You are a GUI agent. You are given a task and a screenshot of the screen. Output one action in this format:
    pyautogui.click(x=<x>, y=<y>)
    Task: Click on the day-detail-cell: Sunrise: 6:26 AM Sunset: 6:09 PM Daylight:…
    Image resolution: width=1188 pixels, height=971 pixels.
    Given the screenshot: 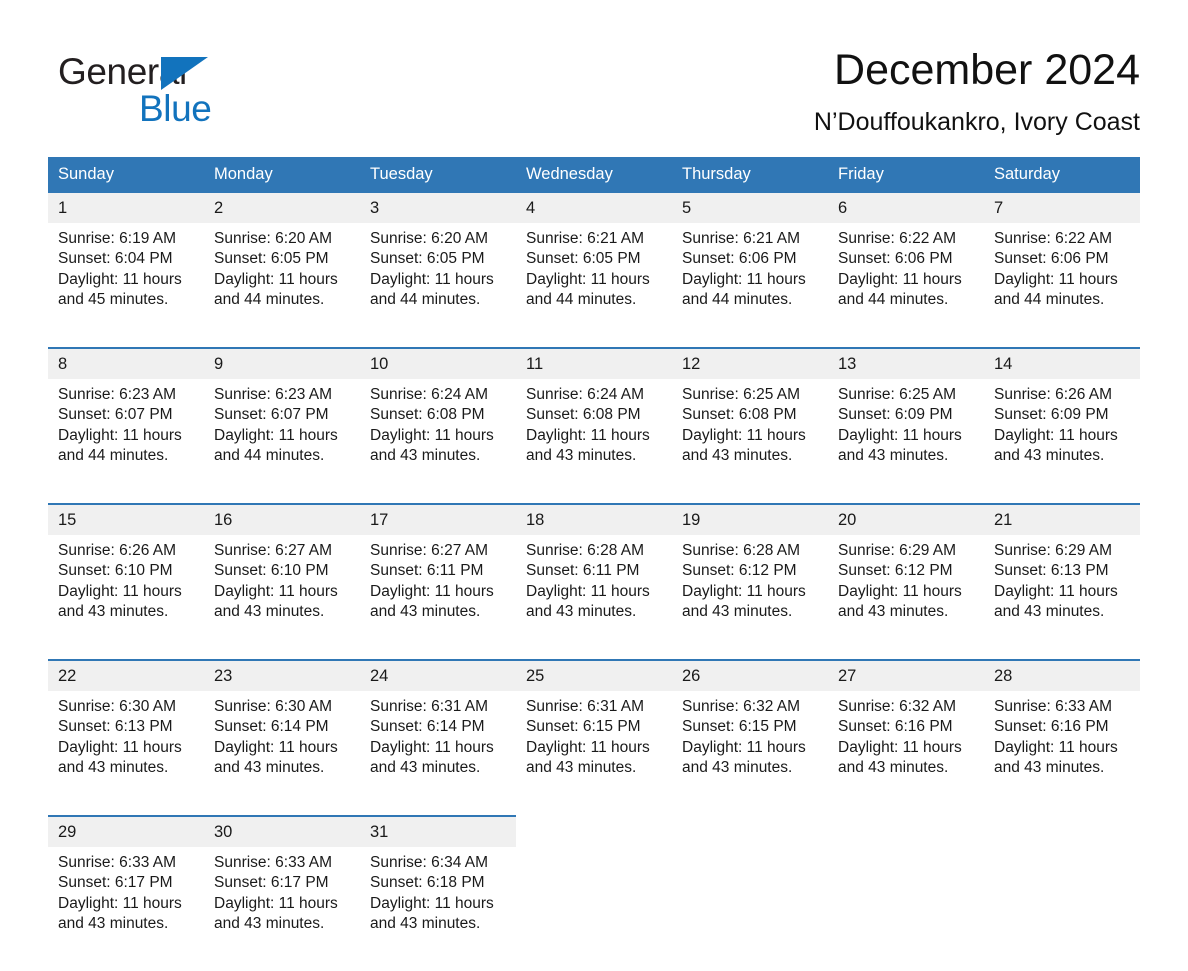 What is the action you would take?
    pyautogui.click(x=1062, y=441)
    